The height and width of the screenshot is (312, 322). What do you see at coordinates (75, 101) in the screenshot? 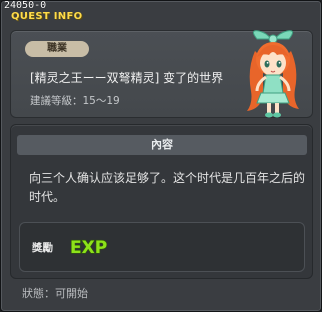
I see `recommended-level: 建議等級：15～19` at bounding box center [75, 101].